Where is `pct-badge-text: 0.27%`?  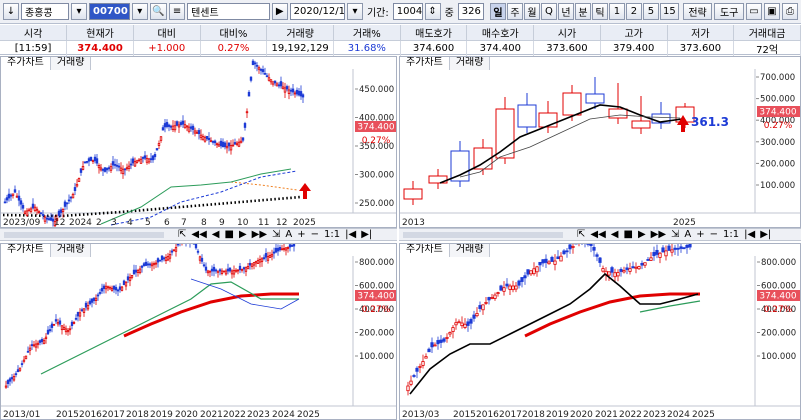 pct-badge-text: 0.27% is located at coordinates (778, 126).